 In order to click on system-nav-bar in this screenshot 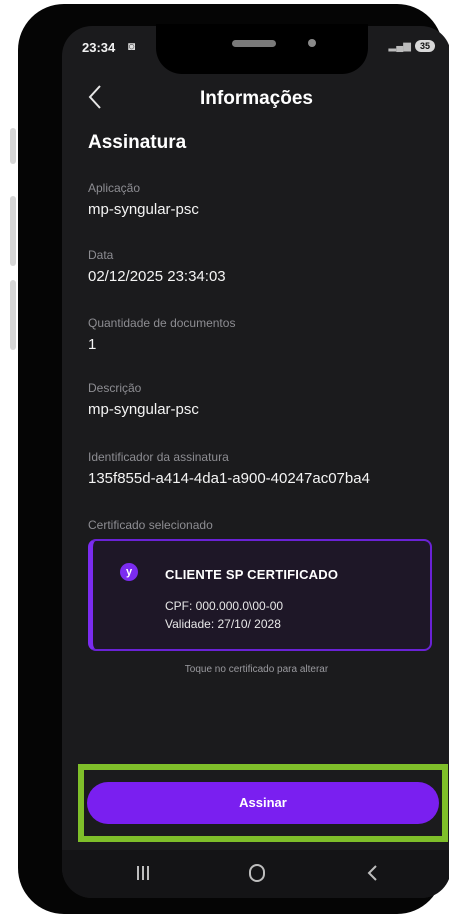, I will do `click(255, 874)`.